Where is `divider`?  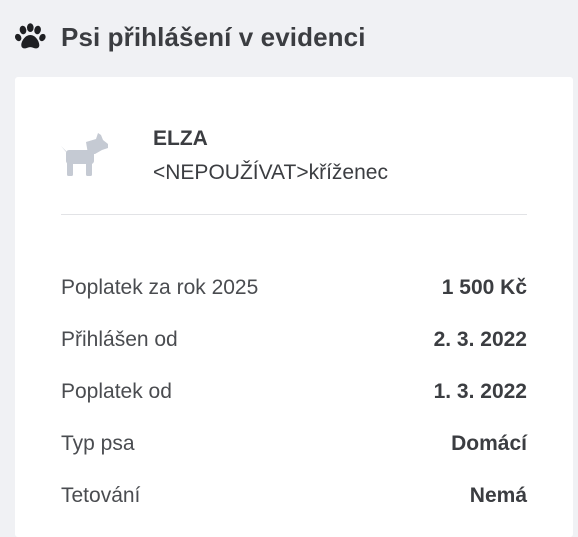 divider is located at coordinates (294, 214).